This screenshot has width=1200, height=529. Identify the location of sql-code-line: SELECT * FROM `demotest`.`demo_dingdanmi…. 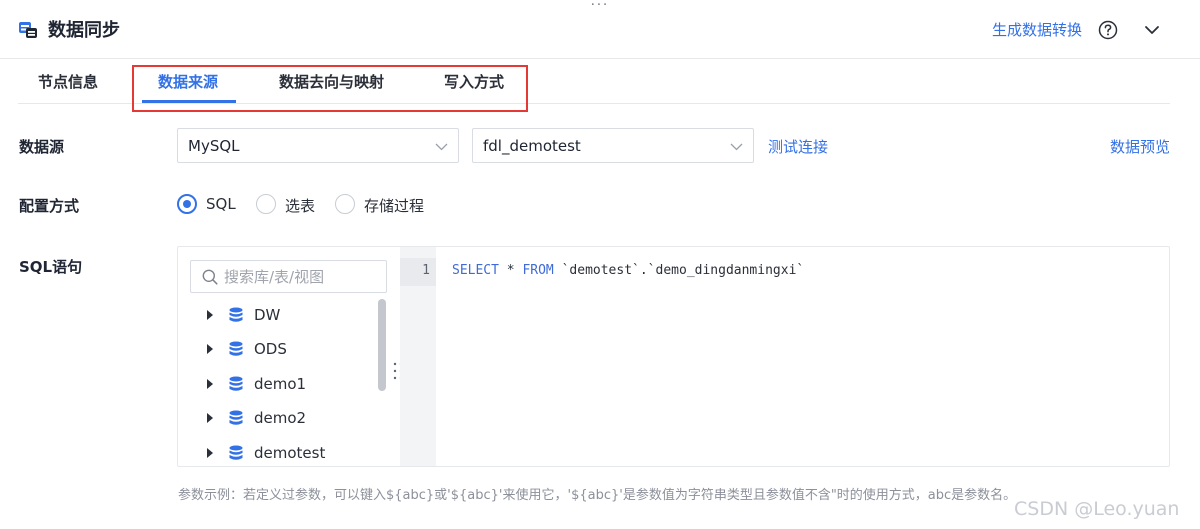
(628, 270).